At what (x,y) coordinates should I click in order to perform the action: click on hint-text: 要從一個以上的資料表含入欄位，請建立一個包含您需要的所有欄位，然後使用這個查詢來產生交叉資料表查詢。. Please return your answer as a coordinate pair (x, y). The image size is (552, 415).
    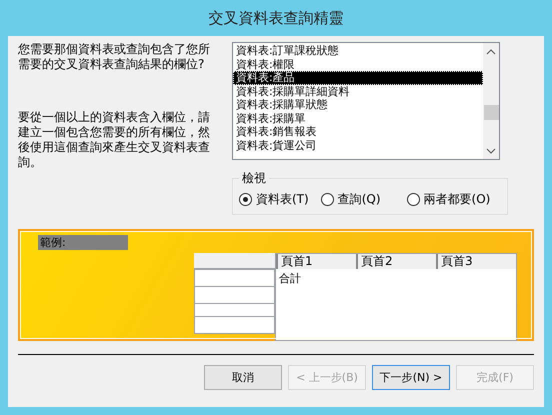
    Looking at the image, I should click on (114, 140).